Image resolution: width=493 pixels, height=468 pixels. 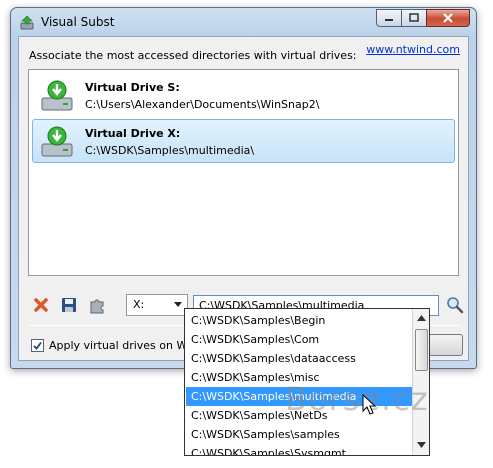 I want to click on maximize-button, so click(x=414, y=18).